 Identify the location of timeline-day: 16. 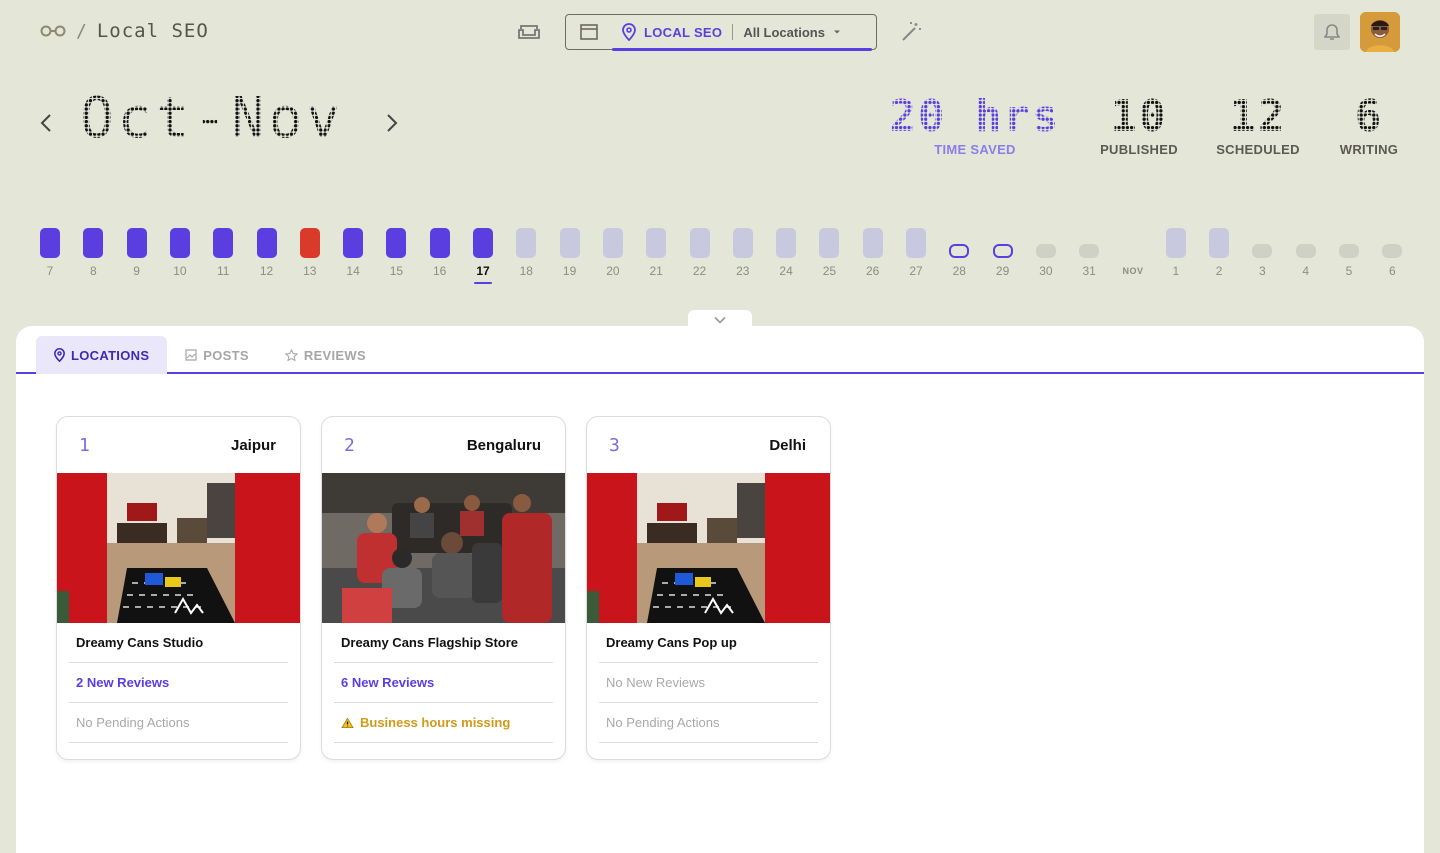
(440, 253).